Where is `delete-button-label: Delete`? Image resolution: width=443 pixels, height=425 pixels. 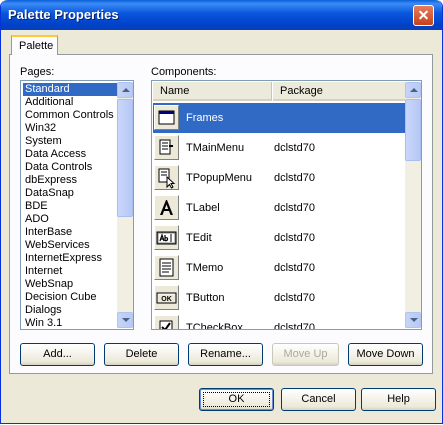
delete-button-label: Delete is located at coordinates (141, 354).